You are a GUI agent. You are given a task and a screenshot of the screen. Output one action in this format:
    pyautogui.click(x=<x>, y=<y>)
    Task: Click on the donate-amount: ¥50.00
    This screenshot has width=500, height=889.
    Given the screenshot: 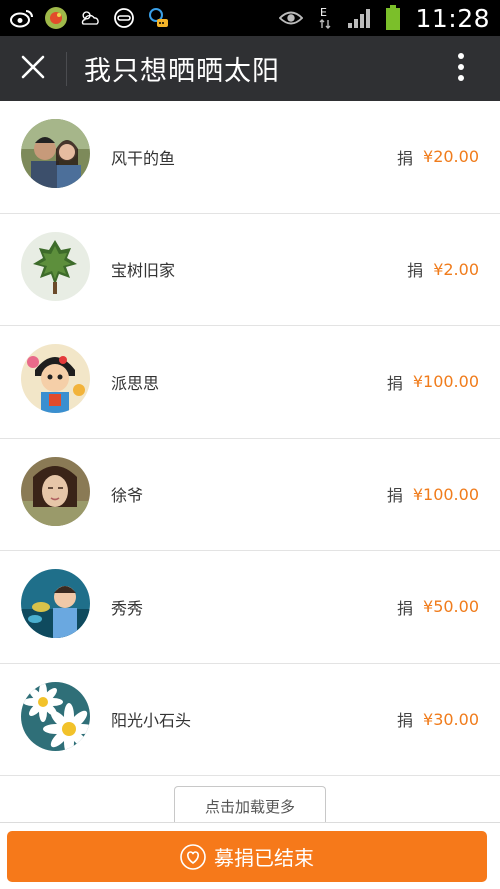 What is the action you would take?
    pyautogui.click(x=451, y=607)
    